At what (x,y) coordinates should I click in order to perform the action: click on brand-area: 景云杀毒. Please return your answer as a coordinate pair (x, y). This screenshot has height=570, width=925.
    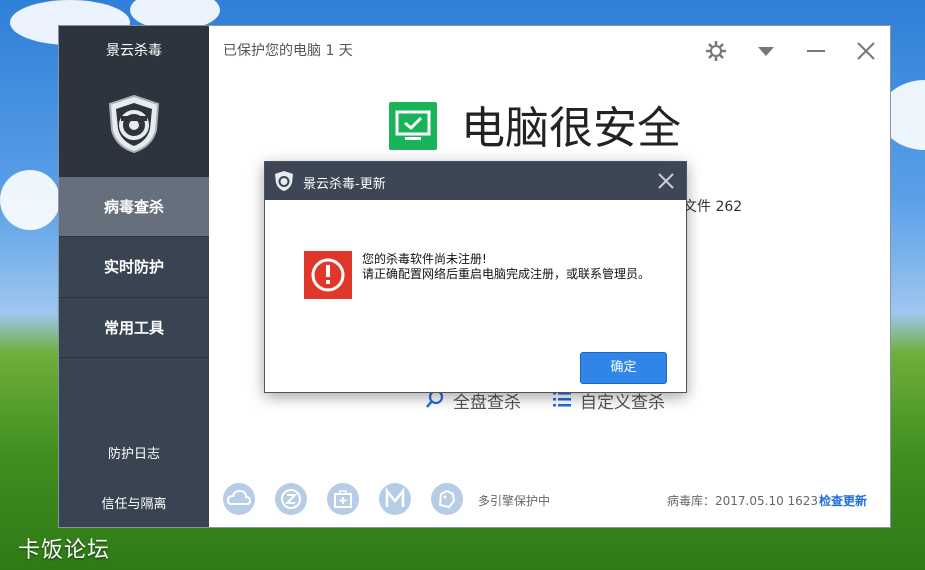
    Looking at the image, I should click on (134, 101).